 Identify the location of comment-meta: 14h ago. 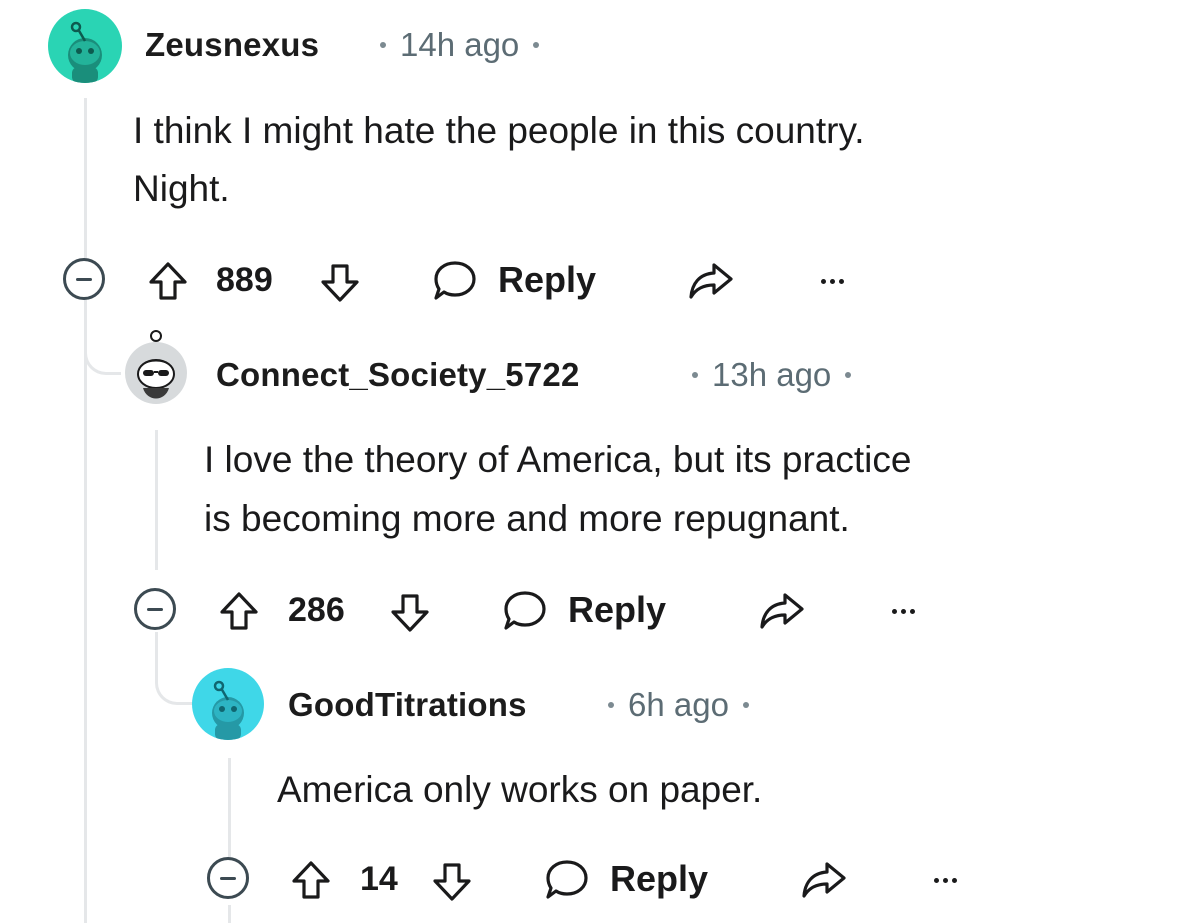
(459, 45).